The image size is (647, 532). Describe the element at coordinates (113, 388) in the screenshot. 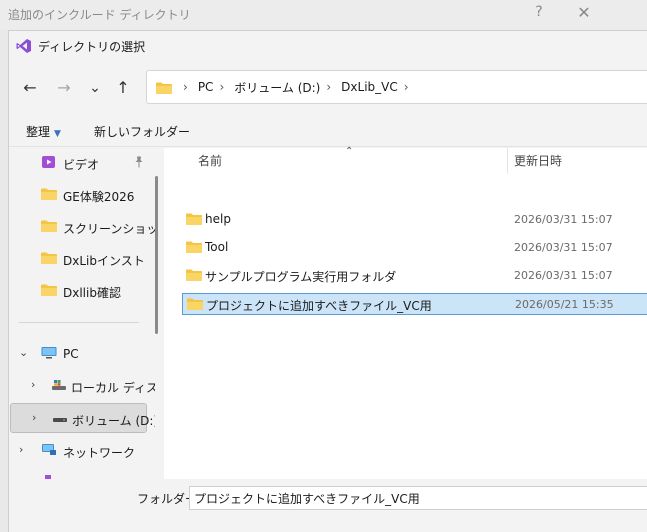

I see `nav-item-label: ローカル ディスク` at that location.